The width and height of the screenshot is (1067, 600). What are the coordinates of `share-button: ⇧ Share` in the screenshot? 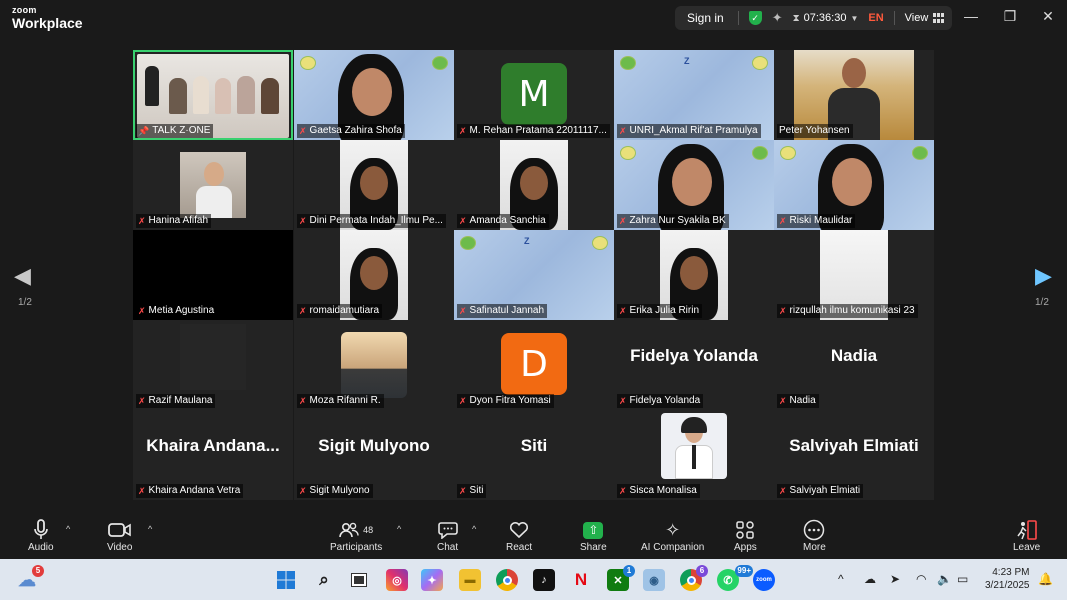 It's located at (593, 535).